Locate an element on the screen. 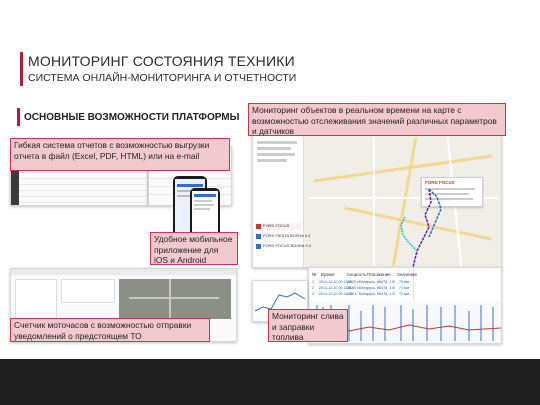  callout-fuel: Мониторинг слива и заправки топлива is located at coordinates (308, 325).